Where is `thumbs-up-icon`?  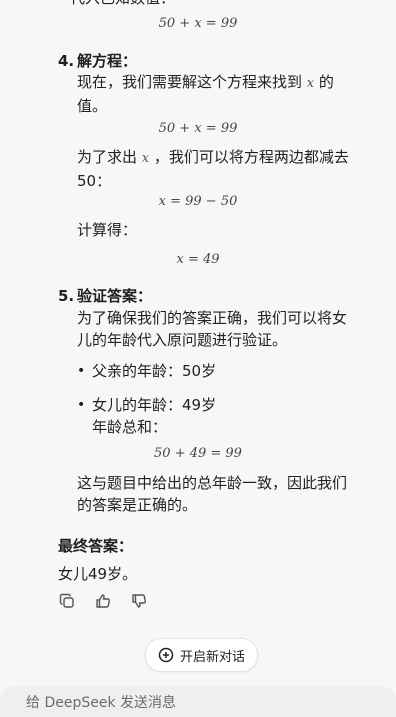
thumbs-up-icon is located at coordinates (103, 601).